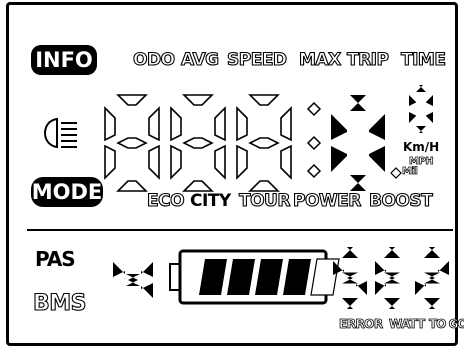 This screenshot has width=464, height=350. Describe the element at coordinates (64, 60) in the screenshot. I see `info-button: INFO` at that location.